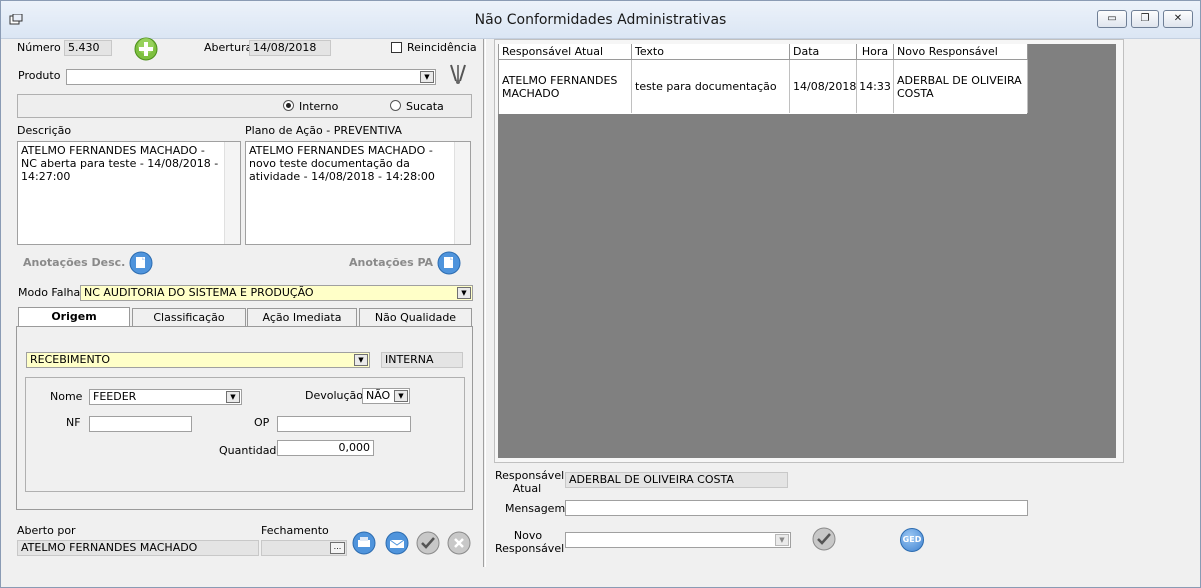  Describe the element at coordinates (415, 317) in the screenshot. I see `tab-nao-qualidade: Não Qualidade` at that location.